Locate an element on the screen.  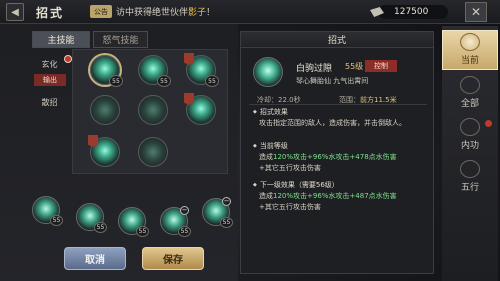
skill-subtitle: 琴心舞胎仙 九气出霄间 is located at coordinates (332, 81).